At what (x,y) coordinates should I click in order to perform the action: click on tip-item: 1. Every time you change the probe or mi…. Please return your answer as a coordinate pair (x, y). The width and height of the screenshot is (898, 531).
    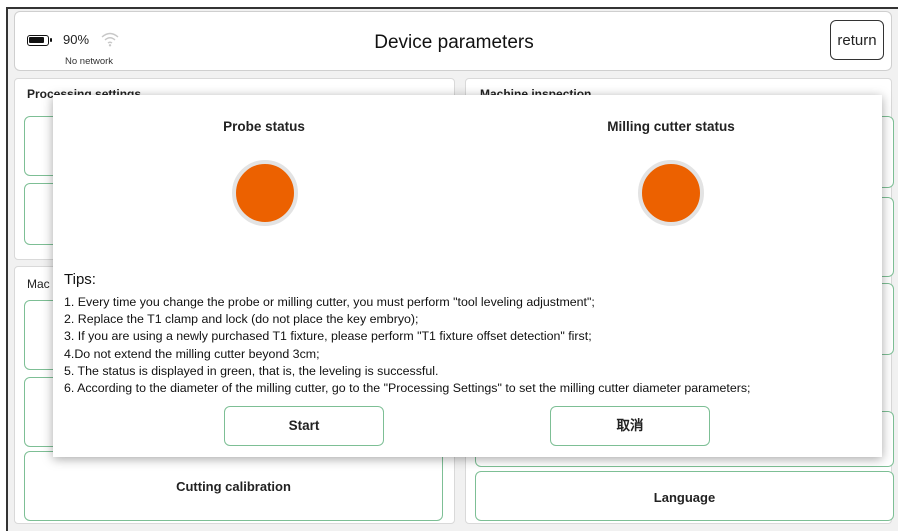
    Looking at the image, I should click on (329, 302).